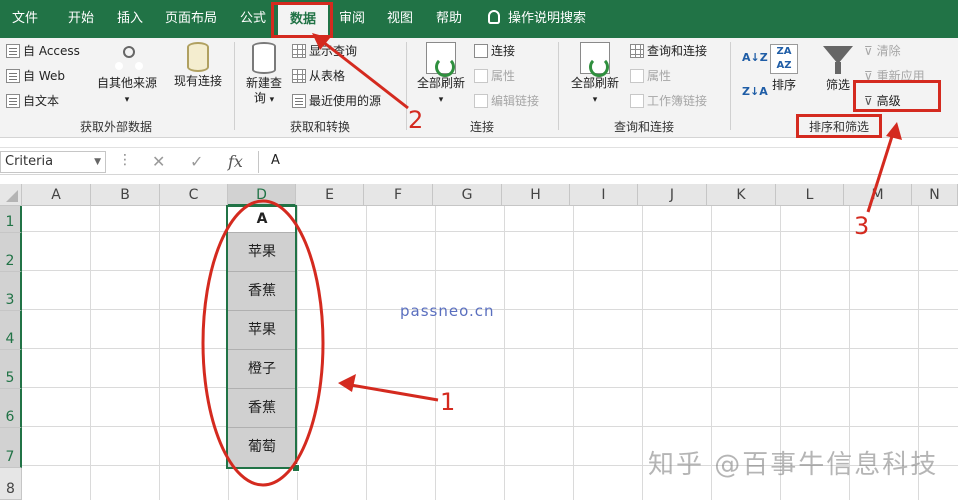 The image size is (958, 500). I want to click on existing-connections-label: 现有连接, so click(197, 81).